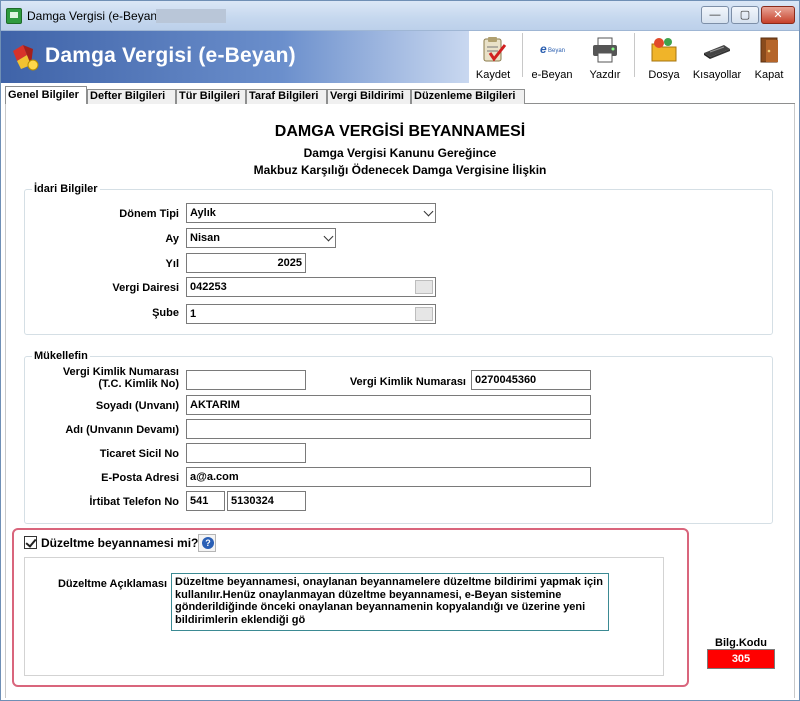  I want to click on eposta-input: a@a.com, so click(388, 477).